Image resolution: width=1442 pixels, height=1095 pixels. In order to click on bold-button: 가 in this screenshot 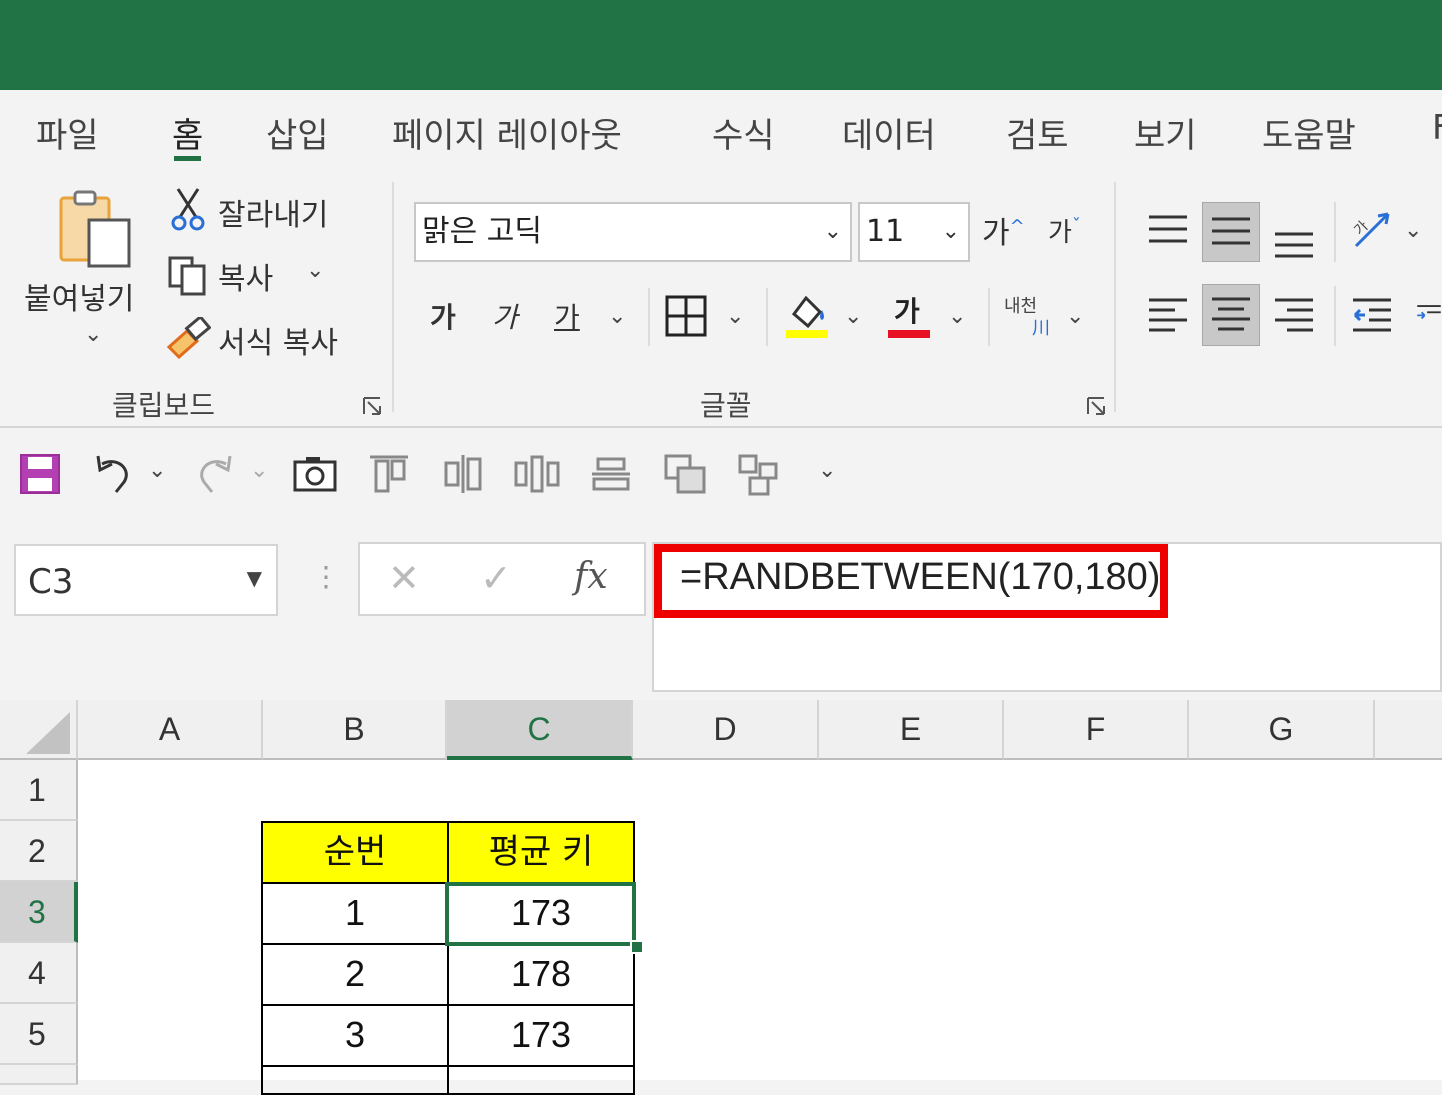, I will do `click(443, 316)`.